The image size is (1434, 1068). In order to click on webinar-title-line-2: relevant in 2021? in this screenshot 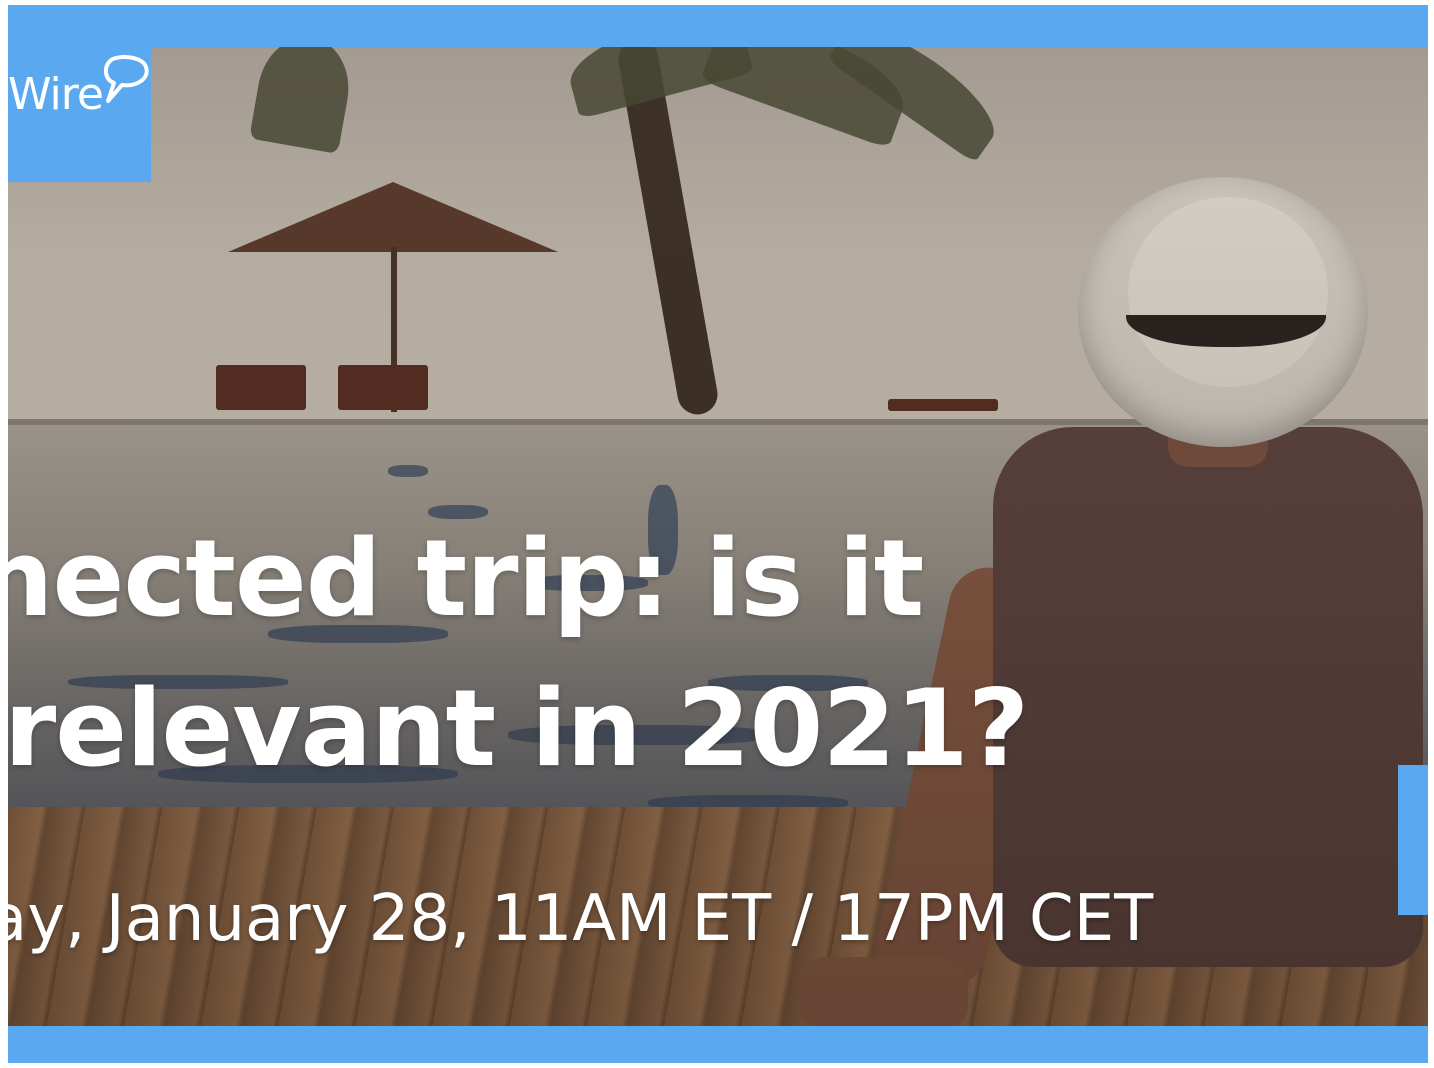, I will do `click(518, 728)`.